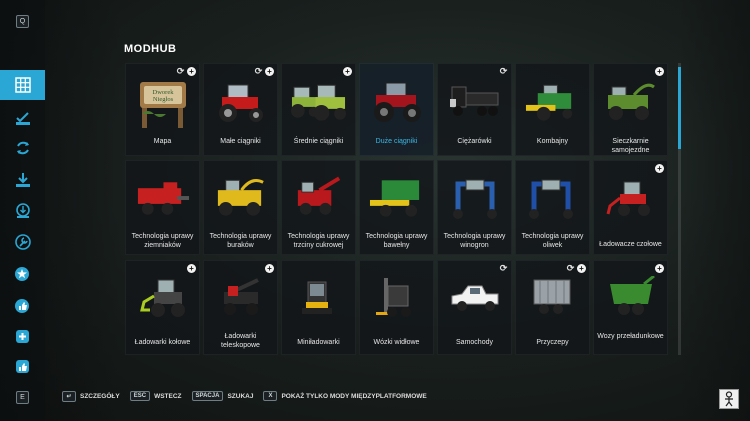  Describe the element at coordinates (150, 49) in the screenshot. I see `page-title: MODHUB` at that location.